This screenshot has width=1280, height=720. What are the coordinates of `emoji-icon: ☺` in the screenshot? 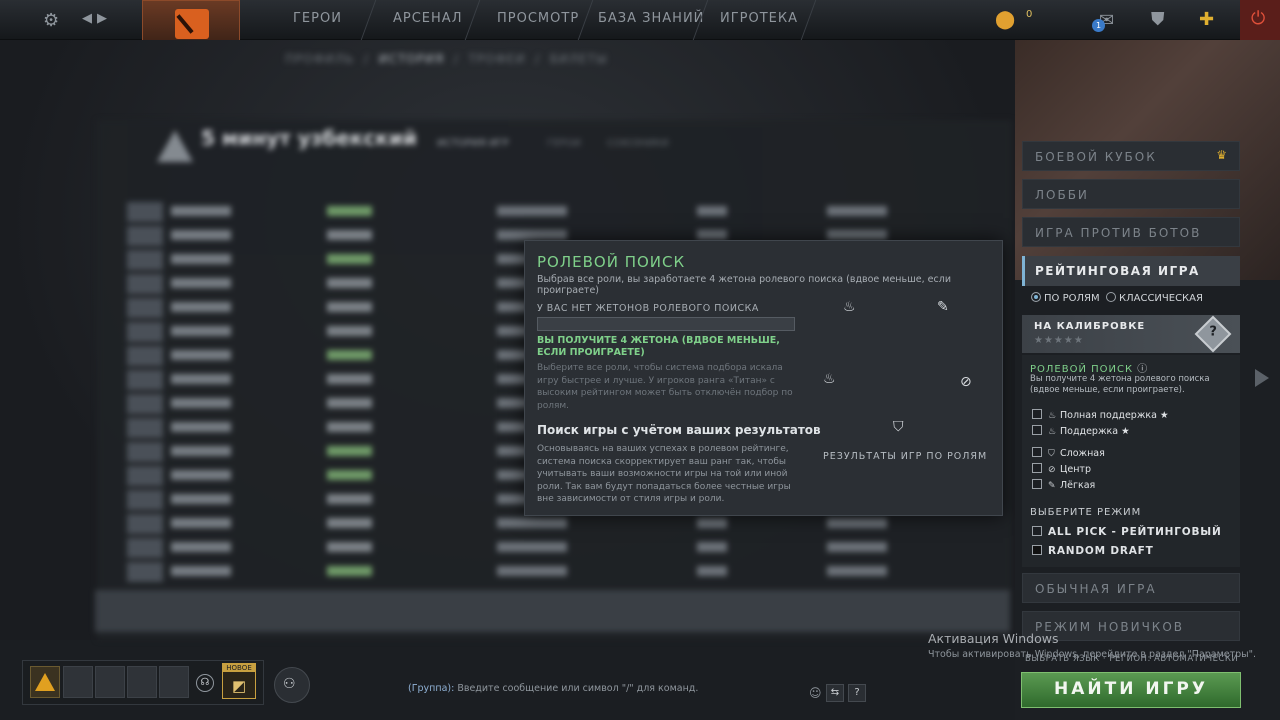 It's located at (815, 693).